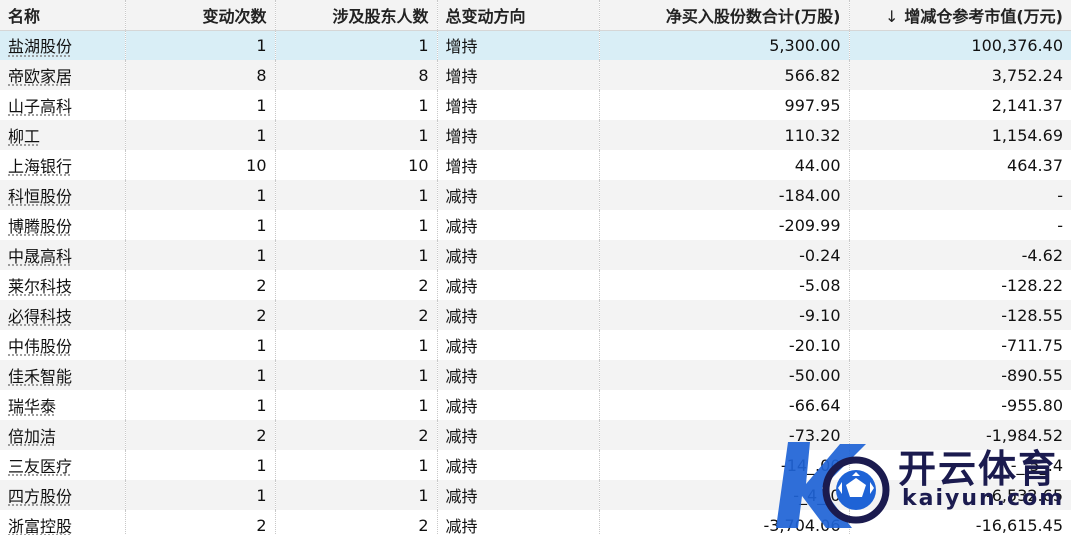 This screenshot has height=535, width=1071. I want to click on cell-name: 四方股份, so click(63, 495).